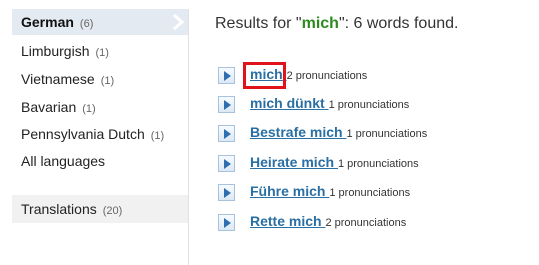 This screenshot has height=265, width=539. Describe the element at coordinates (112, 211) in the screenshot. I see `translations-count: (20)` at that location.